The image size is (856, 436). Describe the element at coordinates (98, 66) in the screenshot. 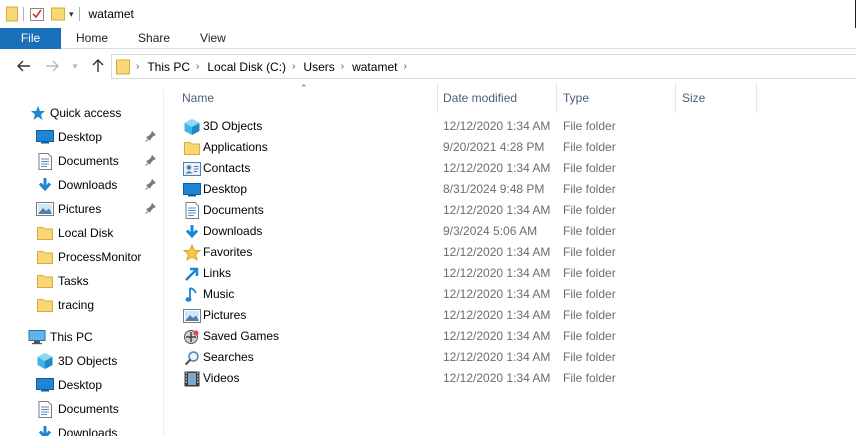

I see `up-button` at that location.